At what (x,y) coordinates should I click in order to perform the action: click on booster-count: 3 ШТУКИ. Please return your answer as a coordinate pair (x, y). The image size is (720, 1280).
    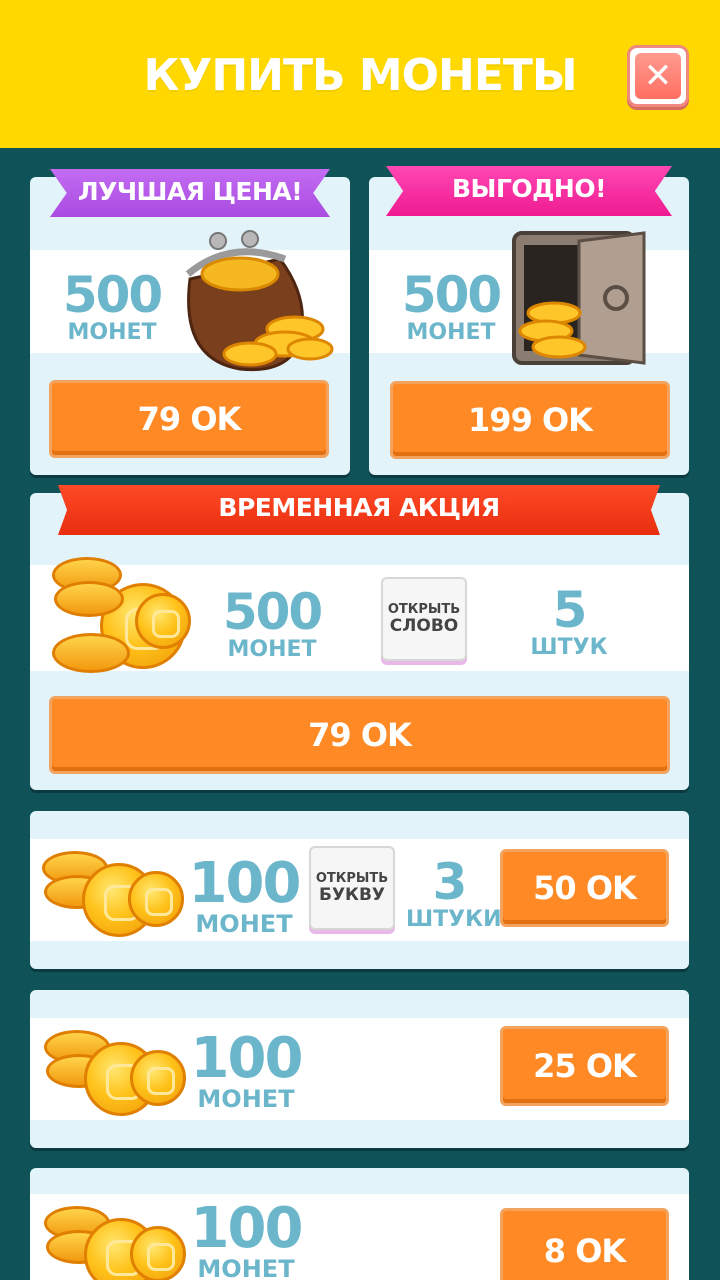
    Looking at the image, I should click on (454, 893).